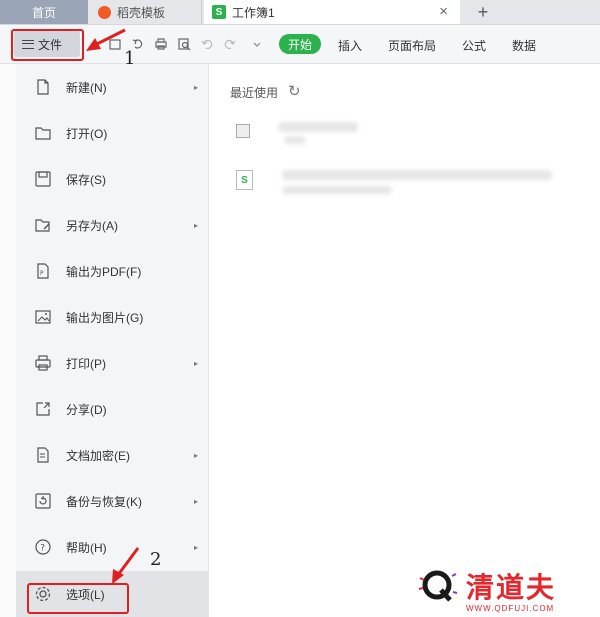 The height and width of the screenshot is (617, 600). I want to click on tab-formula: 公式, so click(474, 45).